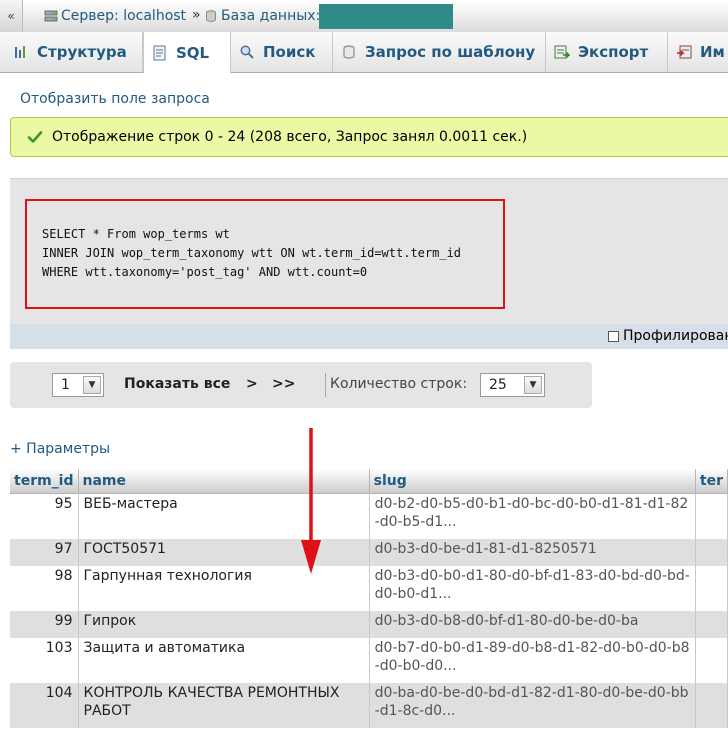  I want to click on tab-query-by-example: Запрос по шаблону, so click(439, 52).